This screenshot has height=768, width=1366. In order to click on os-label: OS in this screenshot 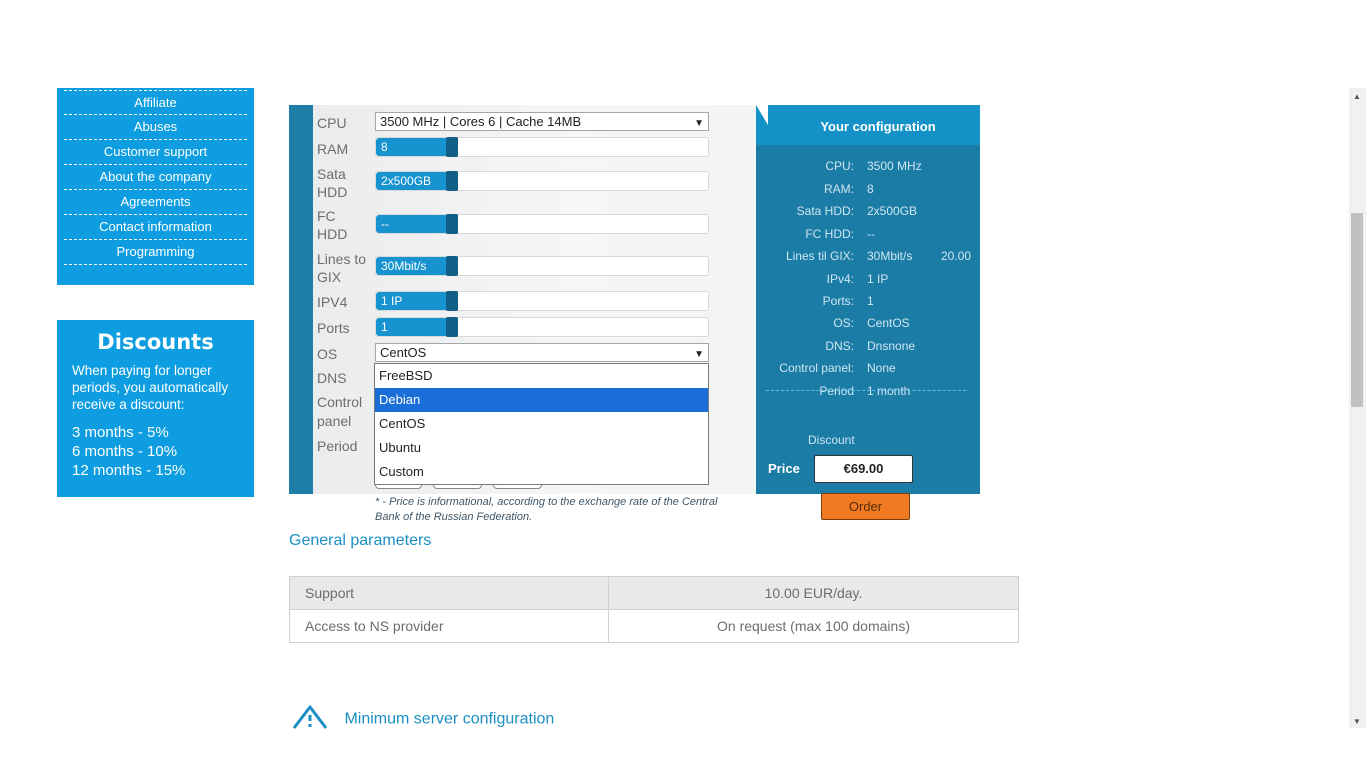, I will do `click(327, 354)`.